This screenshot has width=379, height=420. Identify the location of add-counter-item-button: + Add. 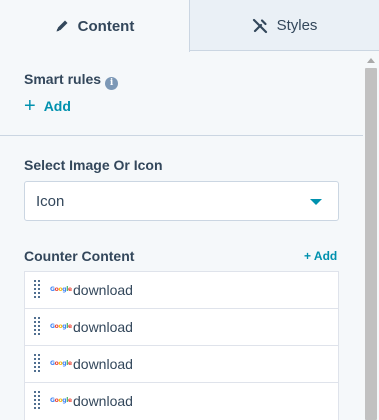
(320, 256).